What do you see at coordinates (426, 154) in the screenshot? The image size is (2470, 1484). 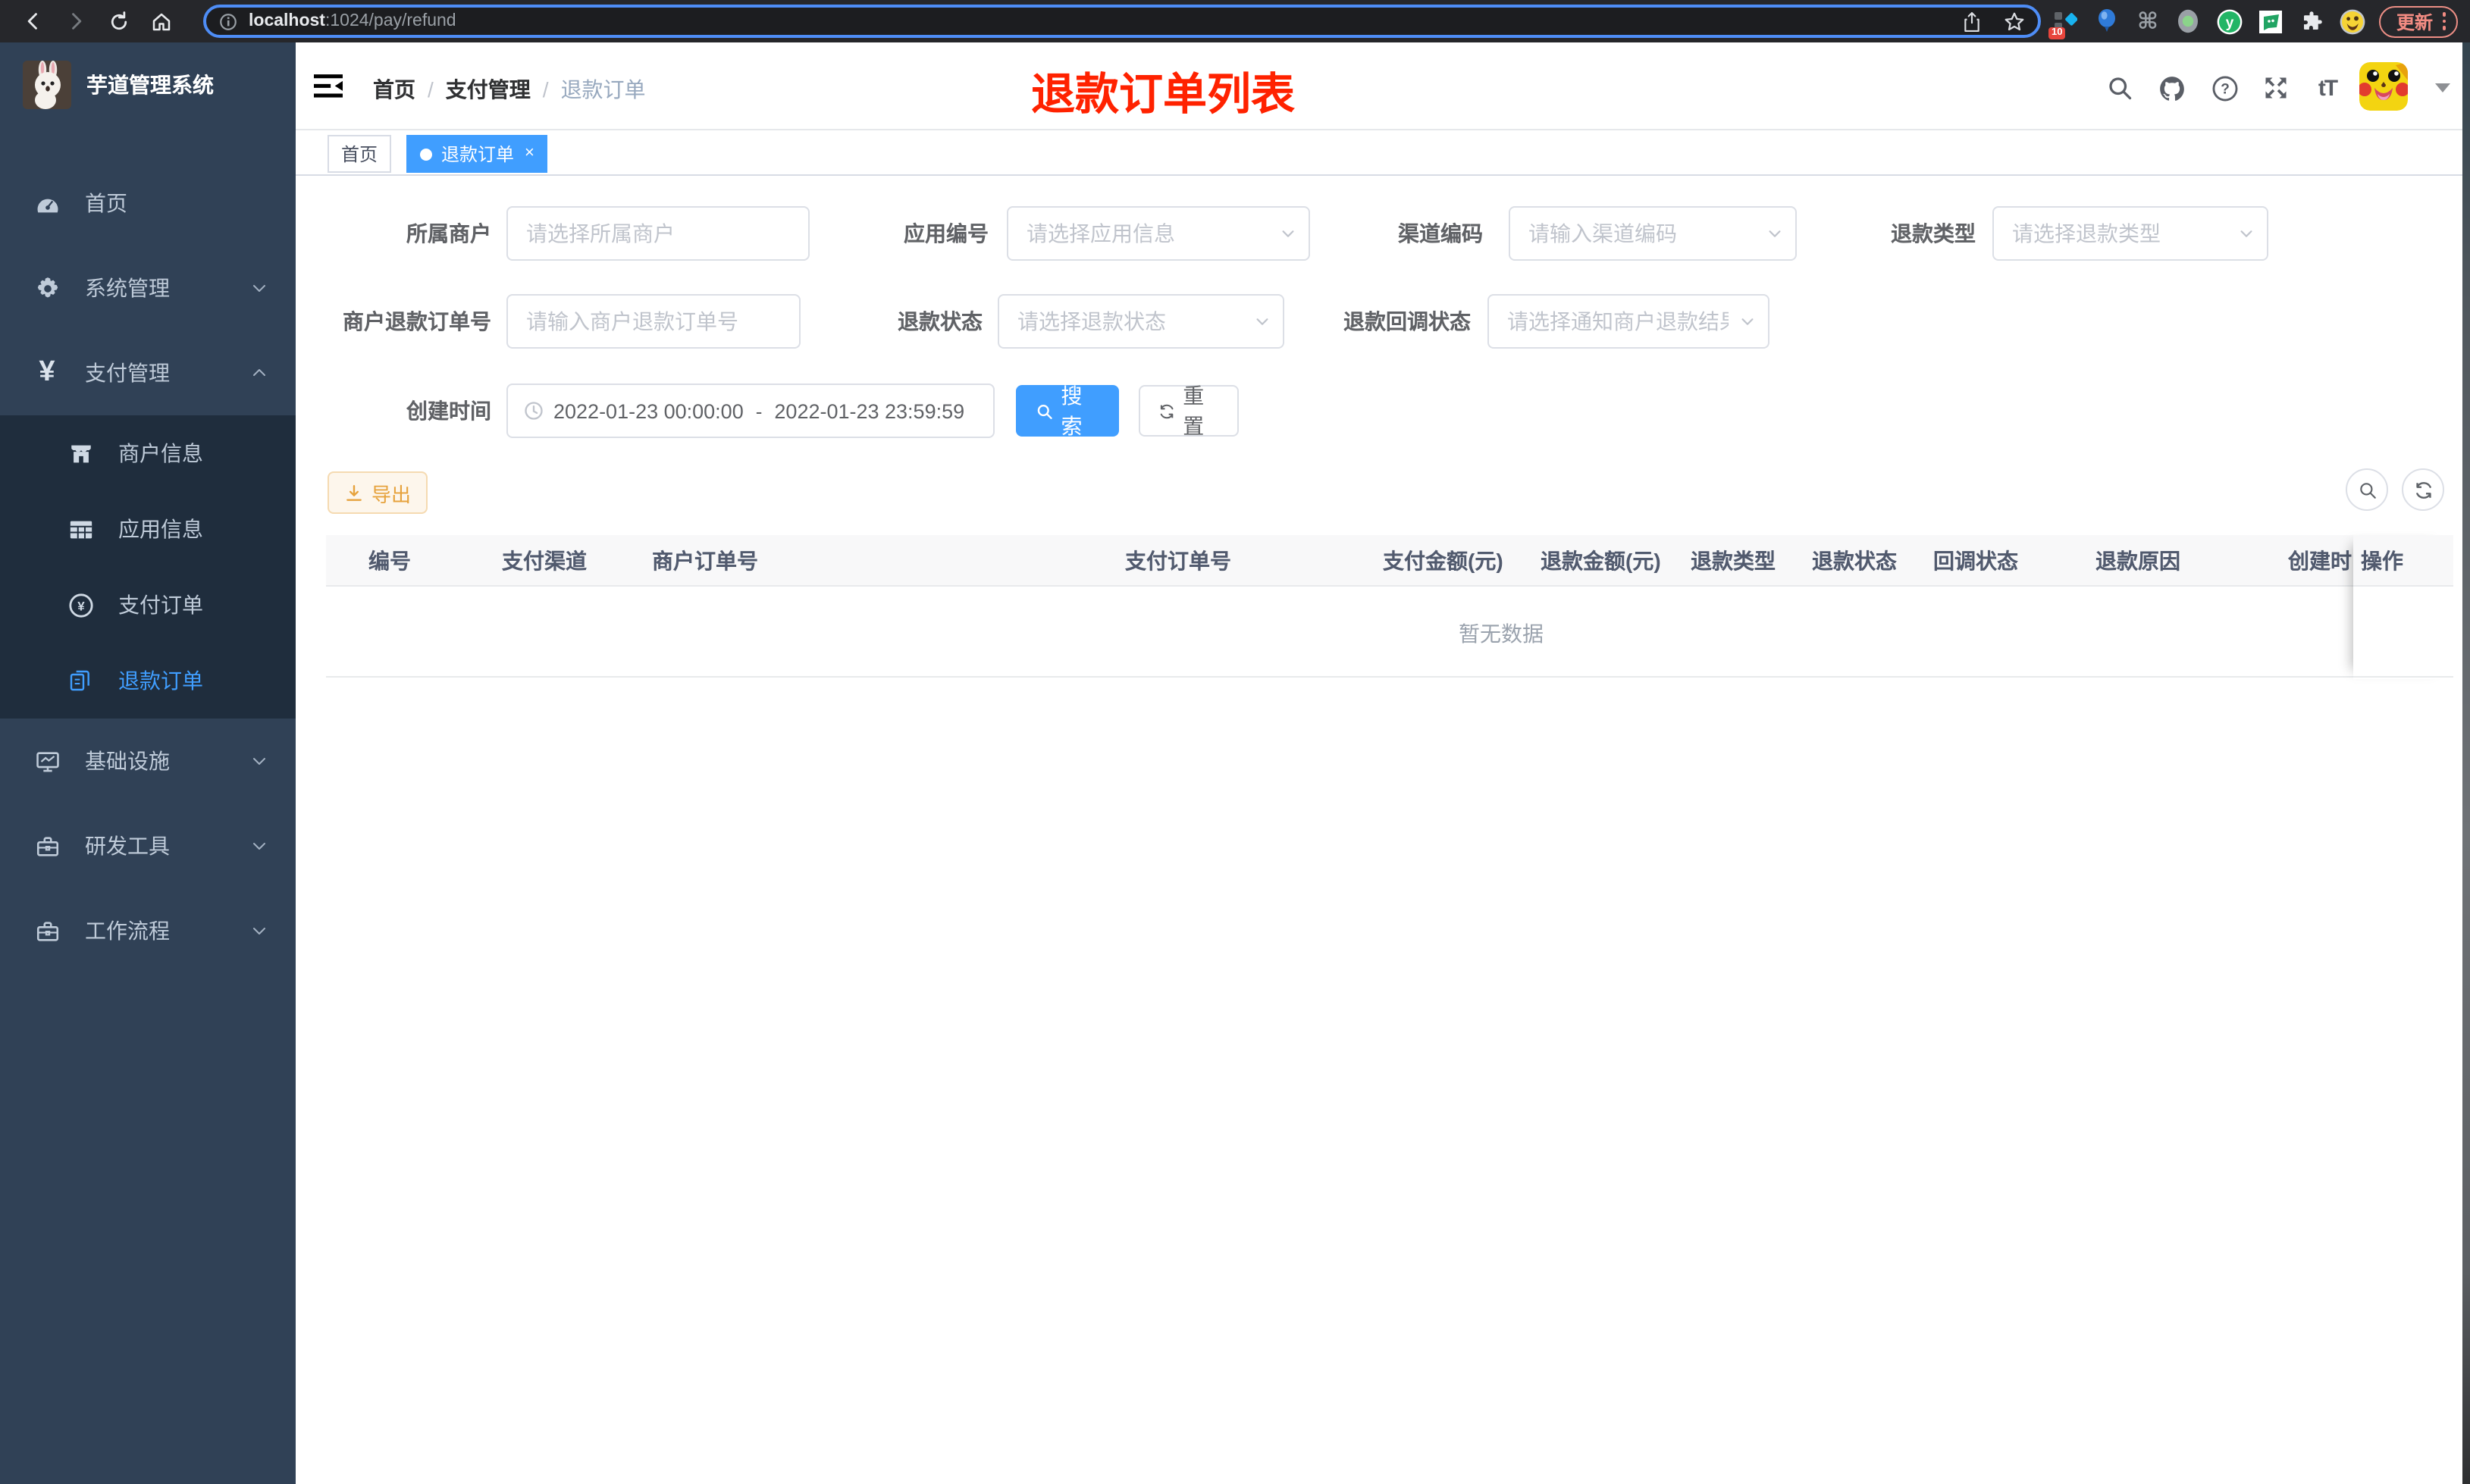 I see `active-dot` at bounding box center [426, 154].